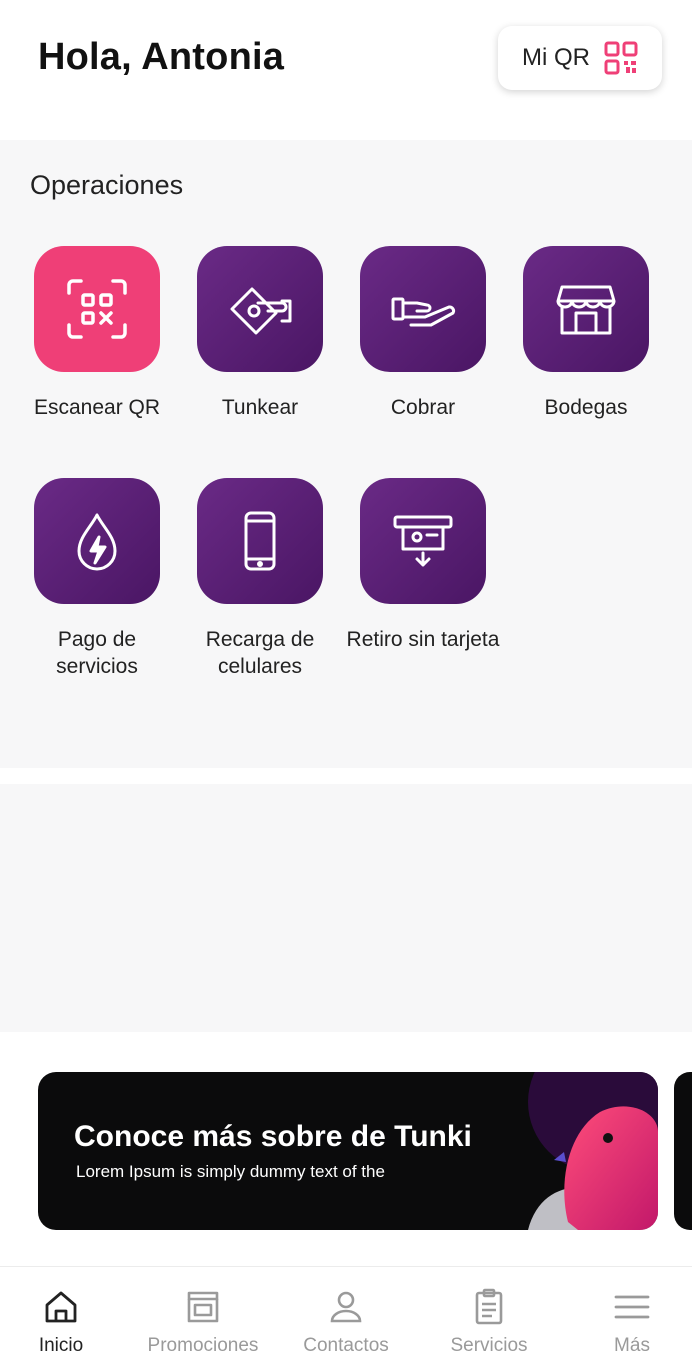 Image resolution: width=692 pixels, height=1370 pixels. Describe the element at coordinates (260, 407) in the screenshot. I see `op-label: Tunkear` at that location.